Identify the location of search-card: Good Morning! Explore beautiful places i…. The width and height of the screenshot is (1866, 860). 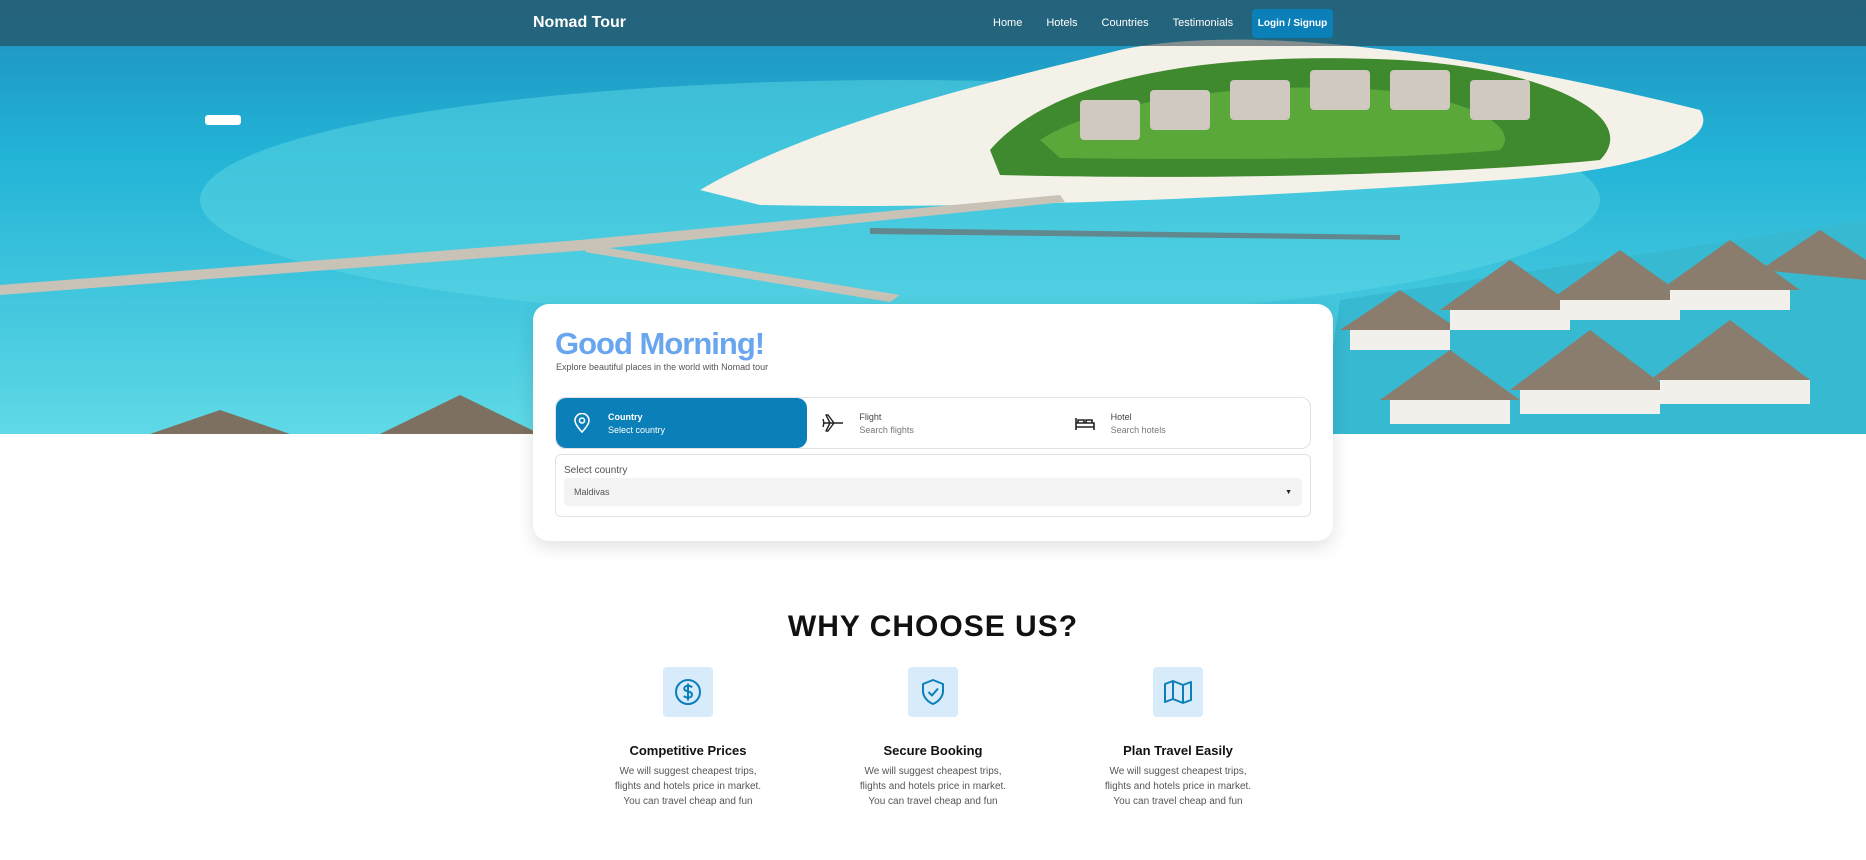
(933, 422).